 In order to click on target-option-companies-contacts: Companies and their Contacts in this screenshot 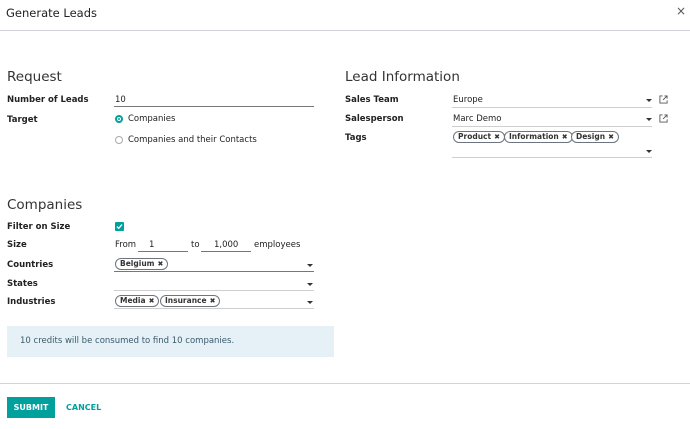, I will do `click(192, 140)`.